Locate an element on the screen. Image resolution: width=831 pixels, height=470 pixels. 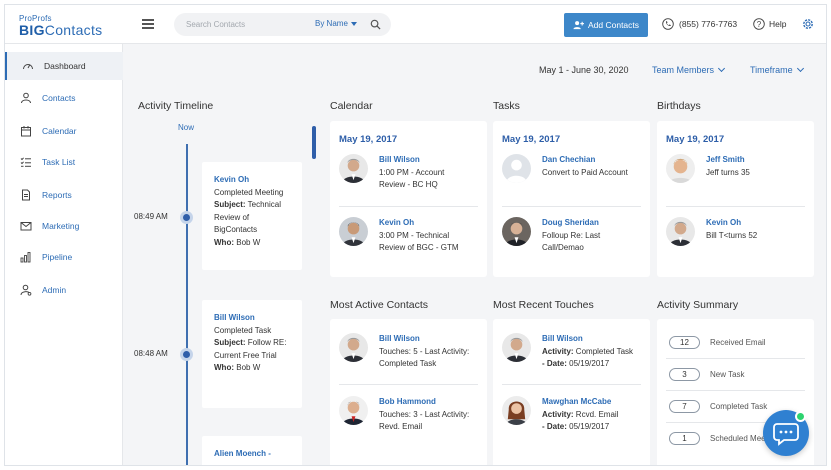
summary-label: New Task is located at coordinates (727, 374).